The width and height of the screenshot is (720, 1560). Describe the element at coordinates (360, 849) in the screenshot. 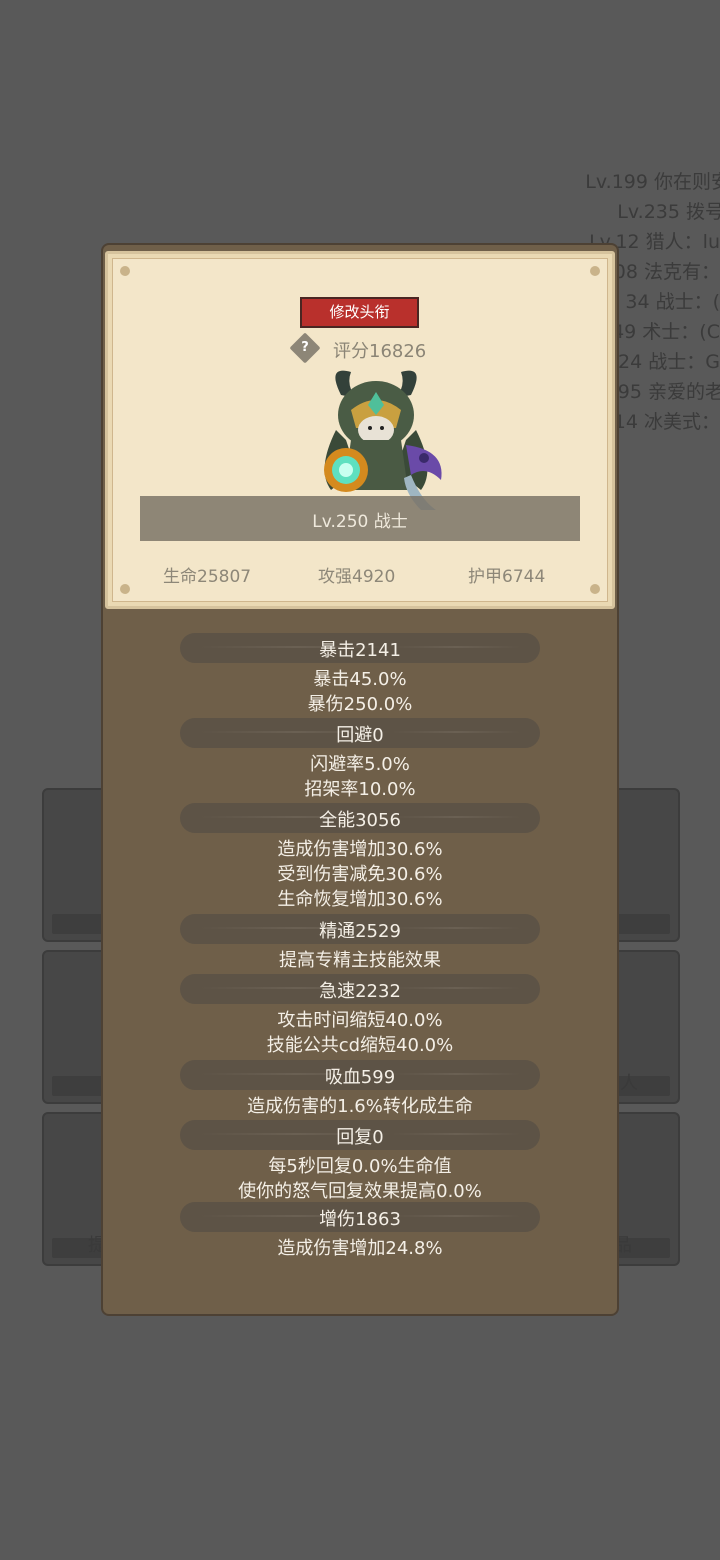

I see `stat-line: 造成伤害增加30.6%` at that location.